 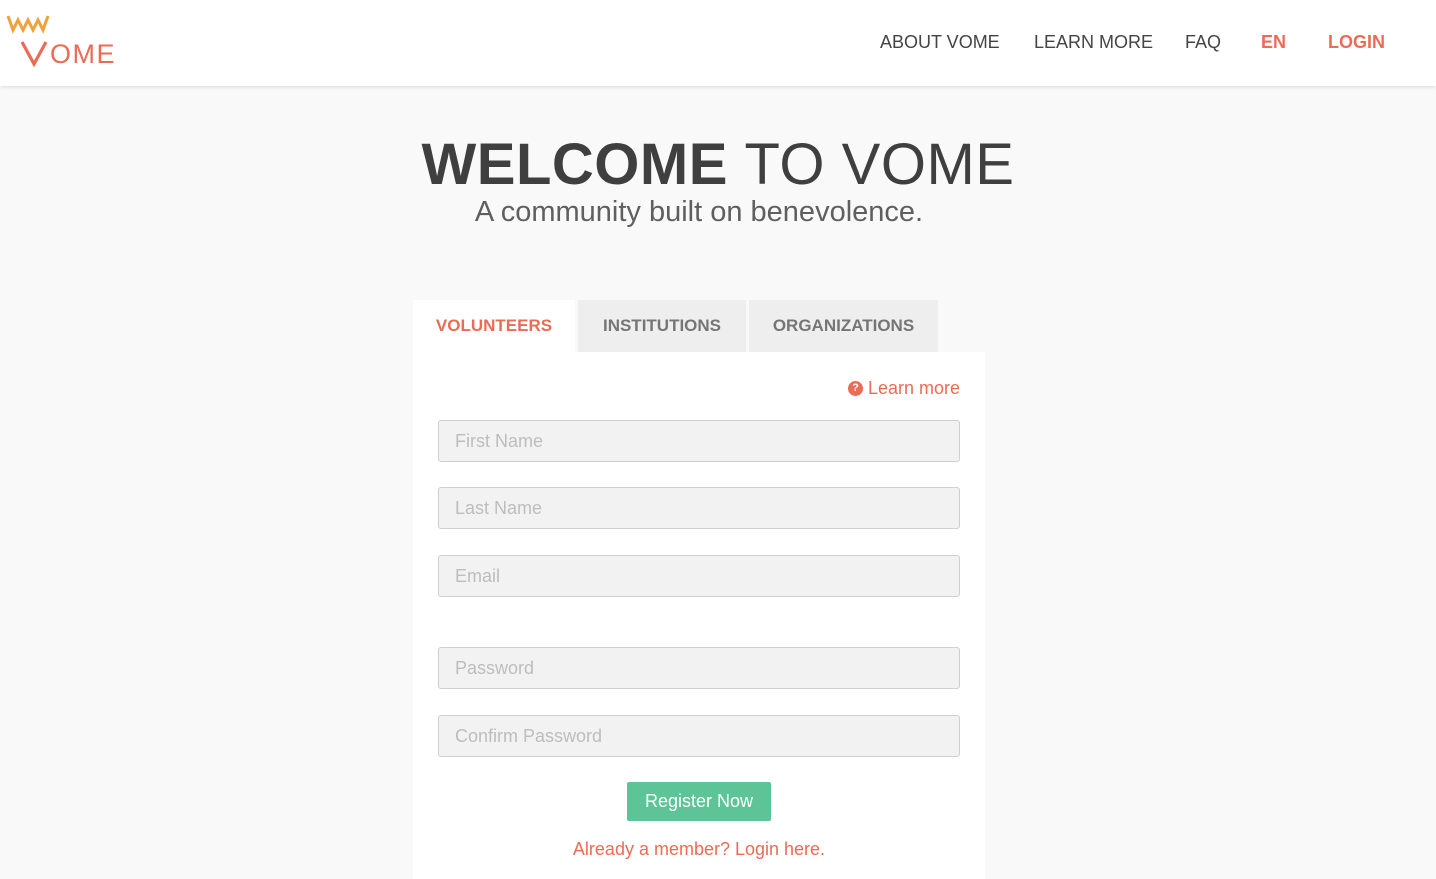 I want to click on confirm-password-input, so click(x=699, y=736).